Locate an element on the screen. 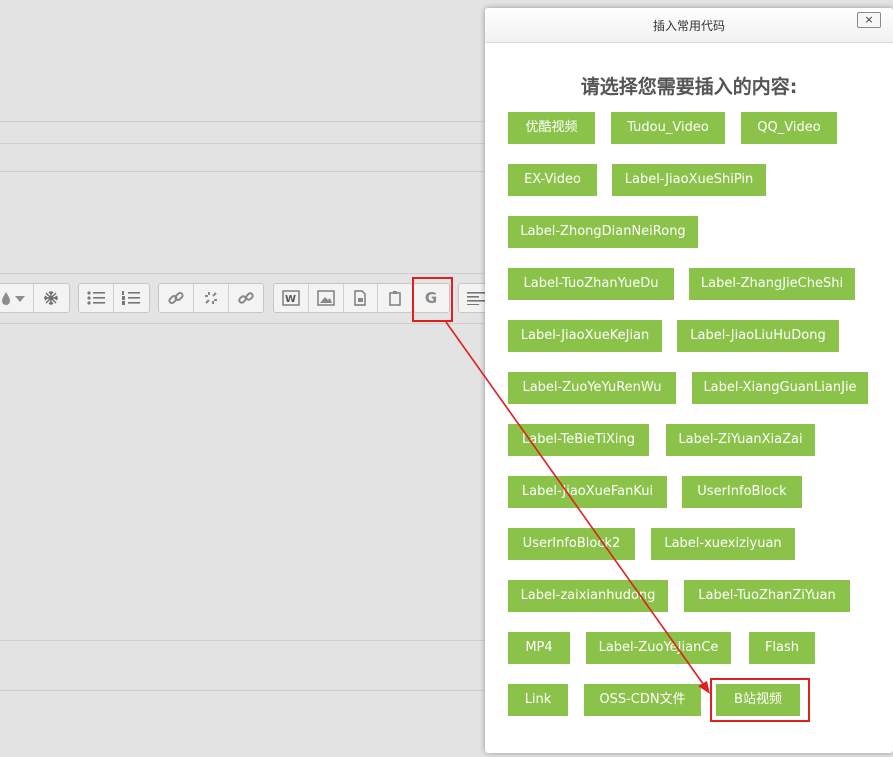 The height and width of the screenshot is (757, 893). insert-option-button: Label-ZuoYeYuRenWu is located at coordinates (592, 388).